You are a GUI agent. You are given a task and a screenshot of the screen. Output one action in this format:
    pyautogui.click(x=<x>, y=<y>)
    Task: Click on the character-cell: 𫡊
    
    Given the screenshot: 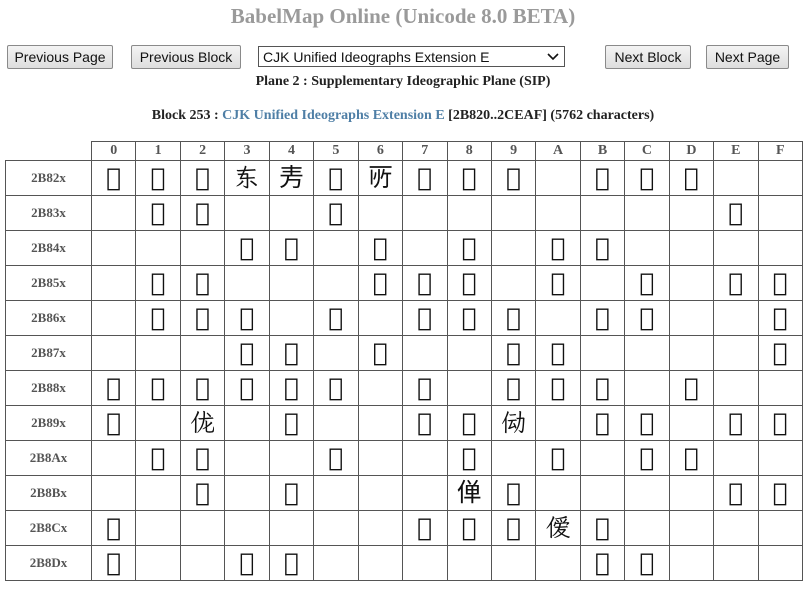 What is the action you would take?
    pyautogui.click(x=558, y=248)
    